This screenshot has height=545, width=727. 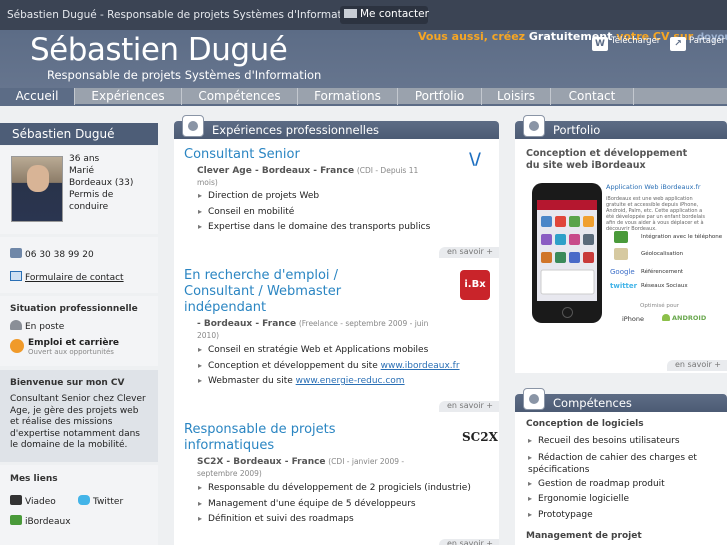 What do you see at coordinates (585, 424) in the screenshot?
I see `competence-group-title: Conception de logiciels` at bounding box center [585, 424].